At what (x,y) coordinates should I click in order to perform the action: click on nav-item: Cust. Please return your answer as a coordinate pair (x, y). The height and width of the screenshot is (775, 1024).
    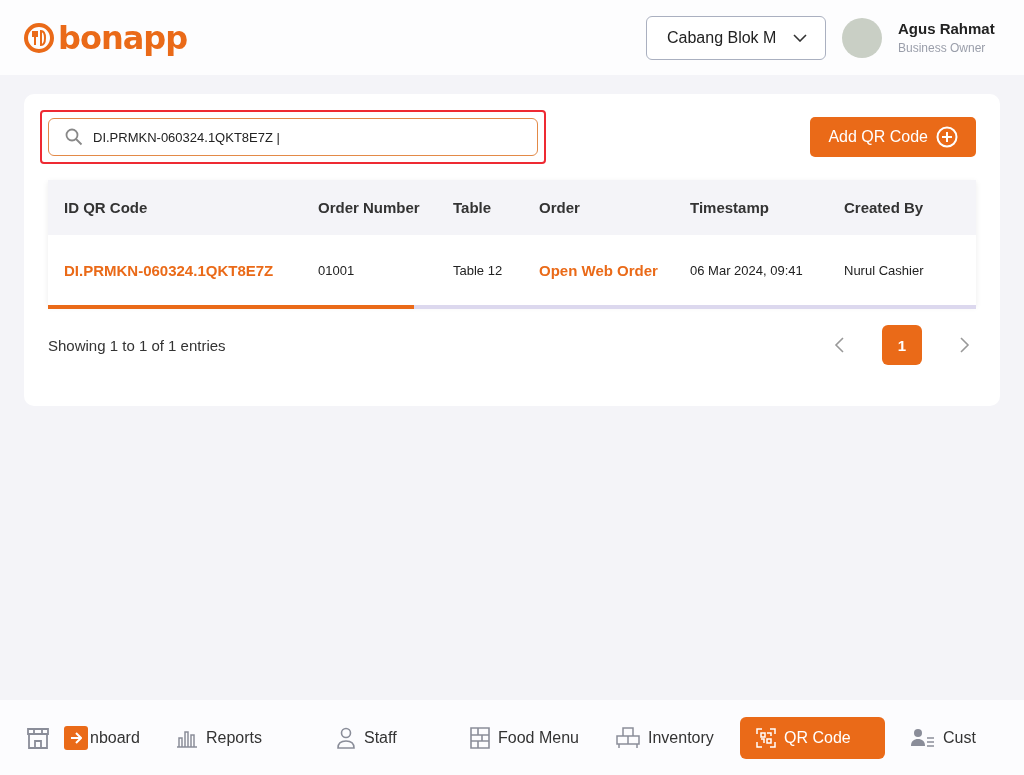
    Looking at the image, I should click on (943, 737).